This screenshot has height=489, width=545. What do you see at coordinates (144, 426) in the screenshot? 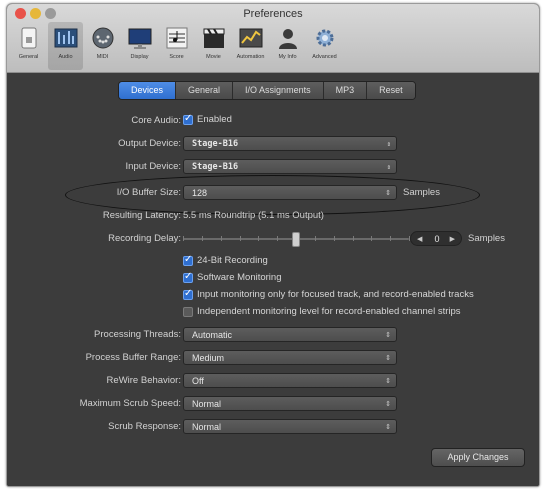
I see `scrub-response-label: Scrub Response:` at bounding box center [144, 426].